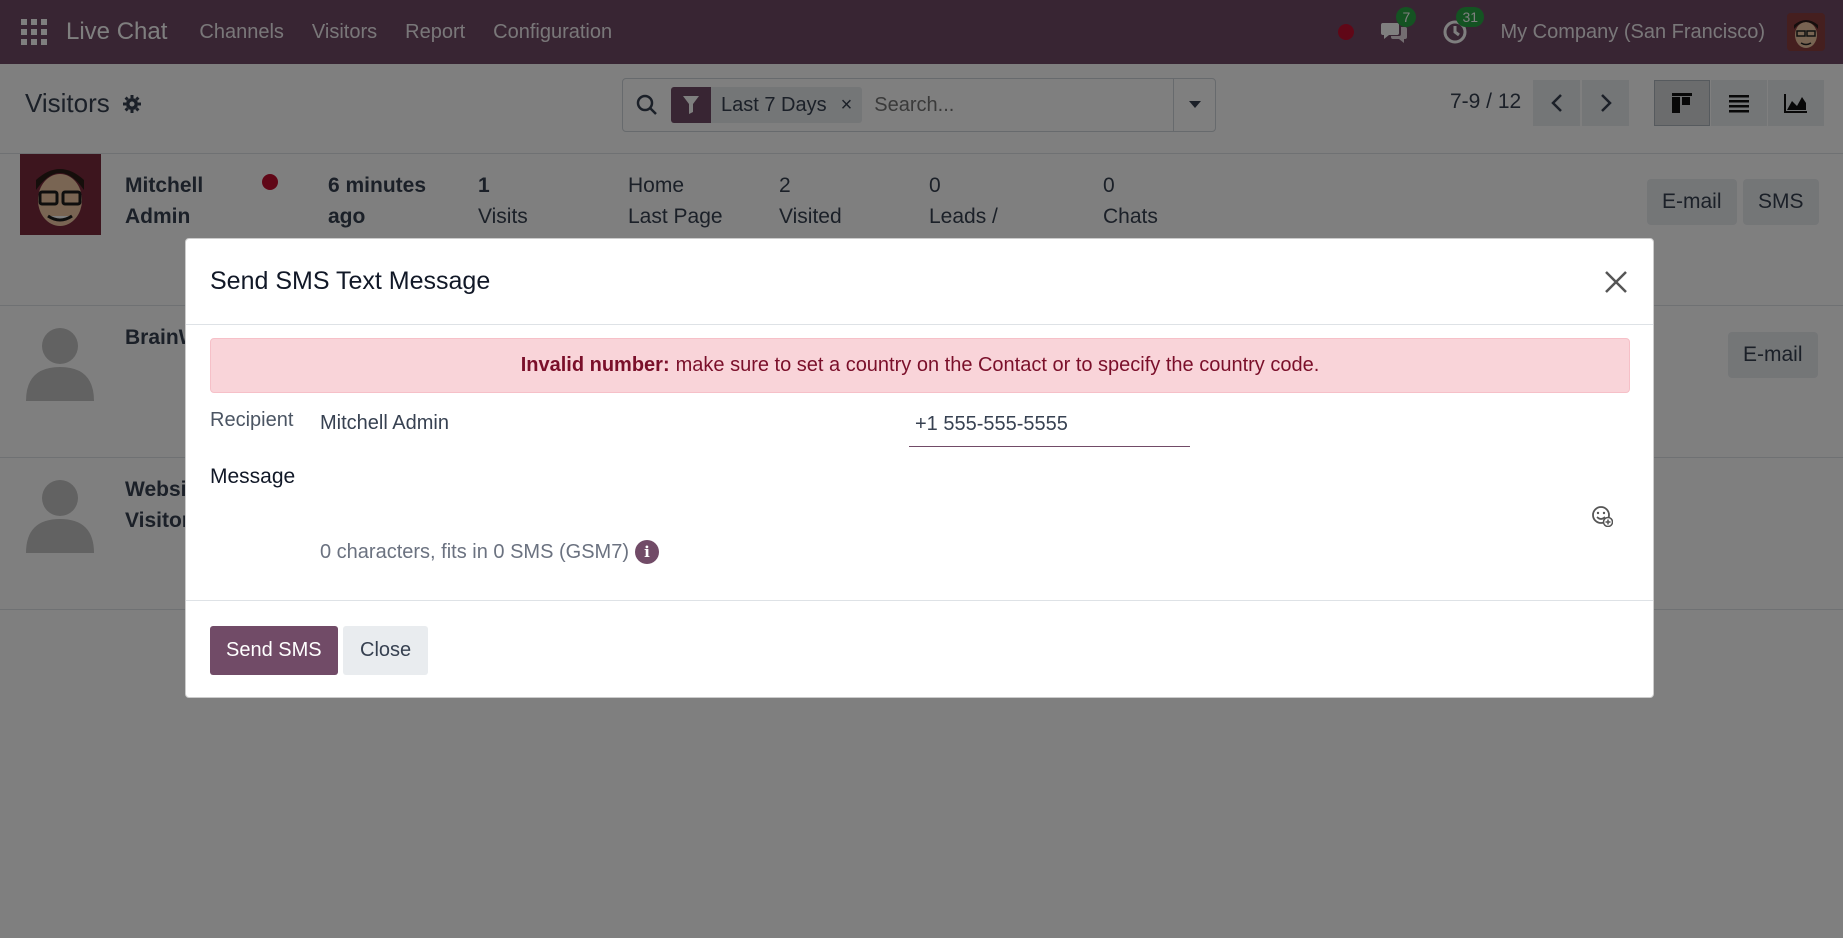  I want to click on char-count-text: 0 characters, fits in 0 SMS (GSM7), so click(474, 551).